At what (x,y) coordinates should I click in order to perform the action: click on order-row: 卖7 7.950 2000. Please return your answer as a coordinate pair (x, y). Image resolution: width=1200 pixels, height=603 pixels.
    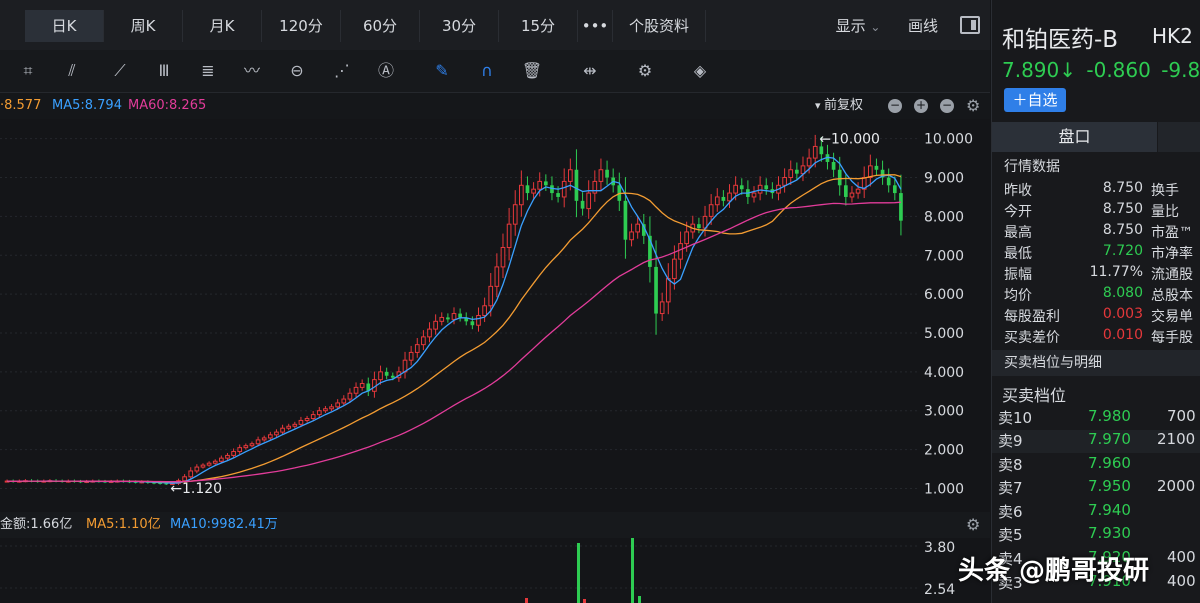
    Looking at the image, I should click on (1096, 488).